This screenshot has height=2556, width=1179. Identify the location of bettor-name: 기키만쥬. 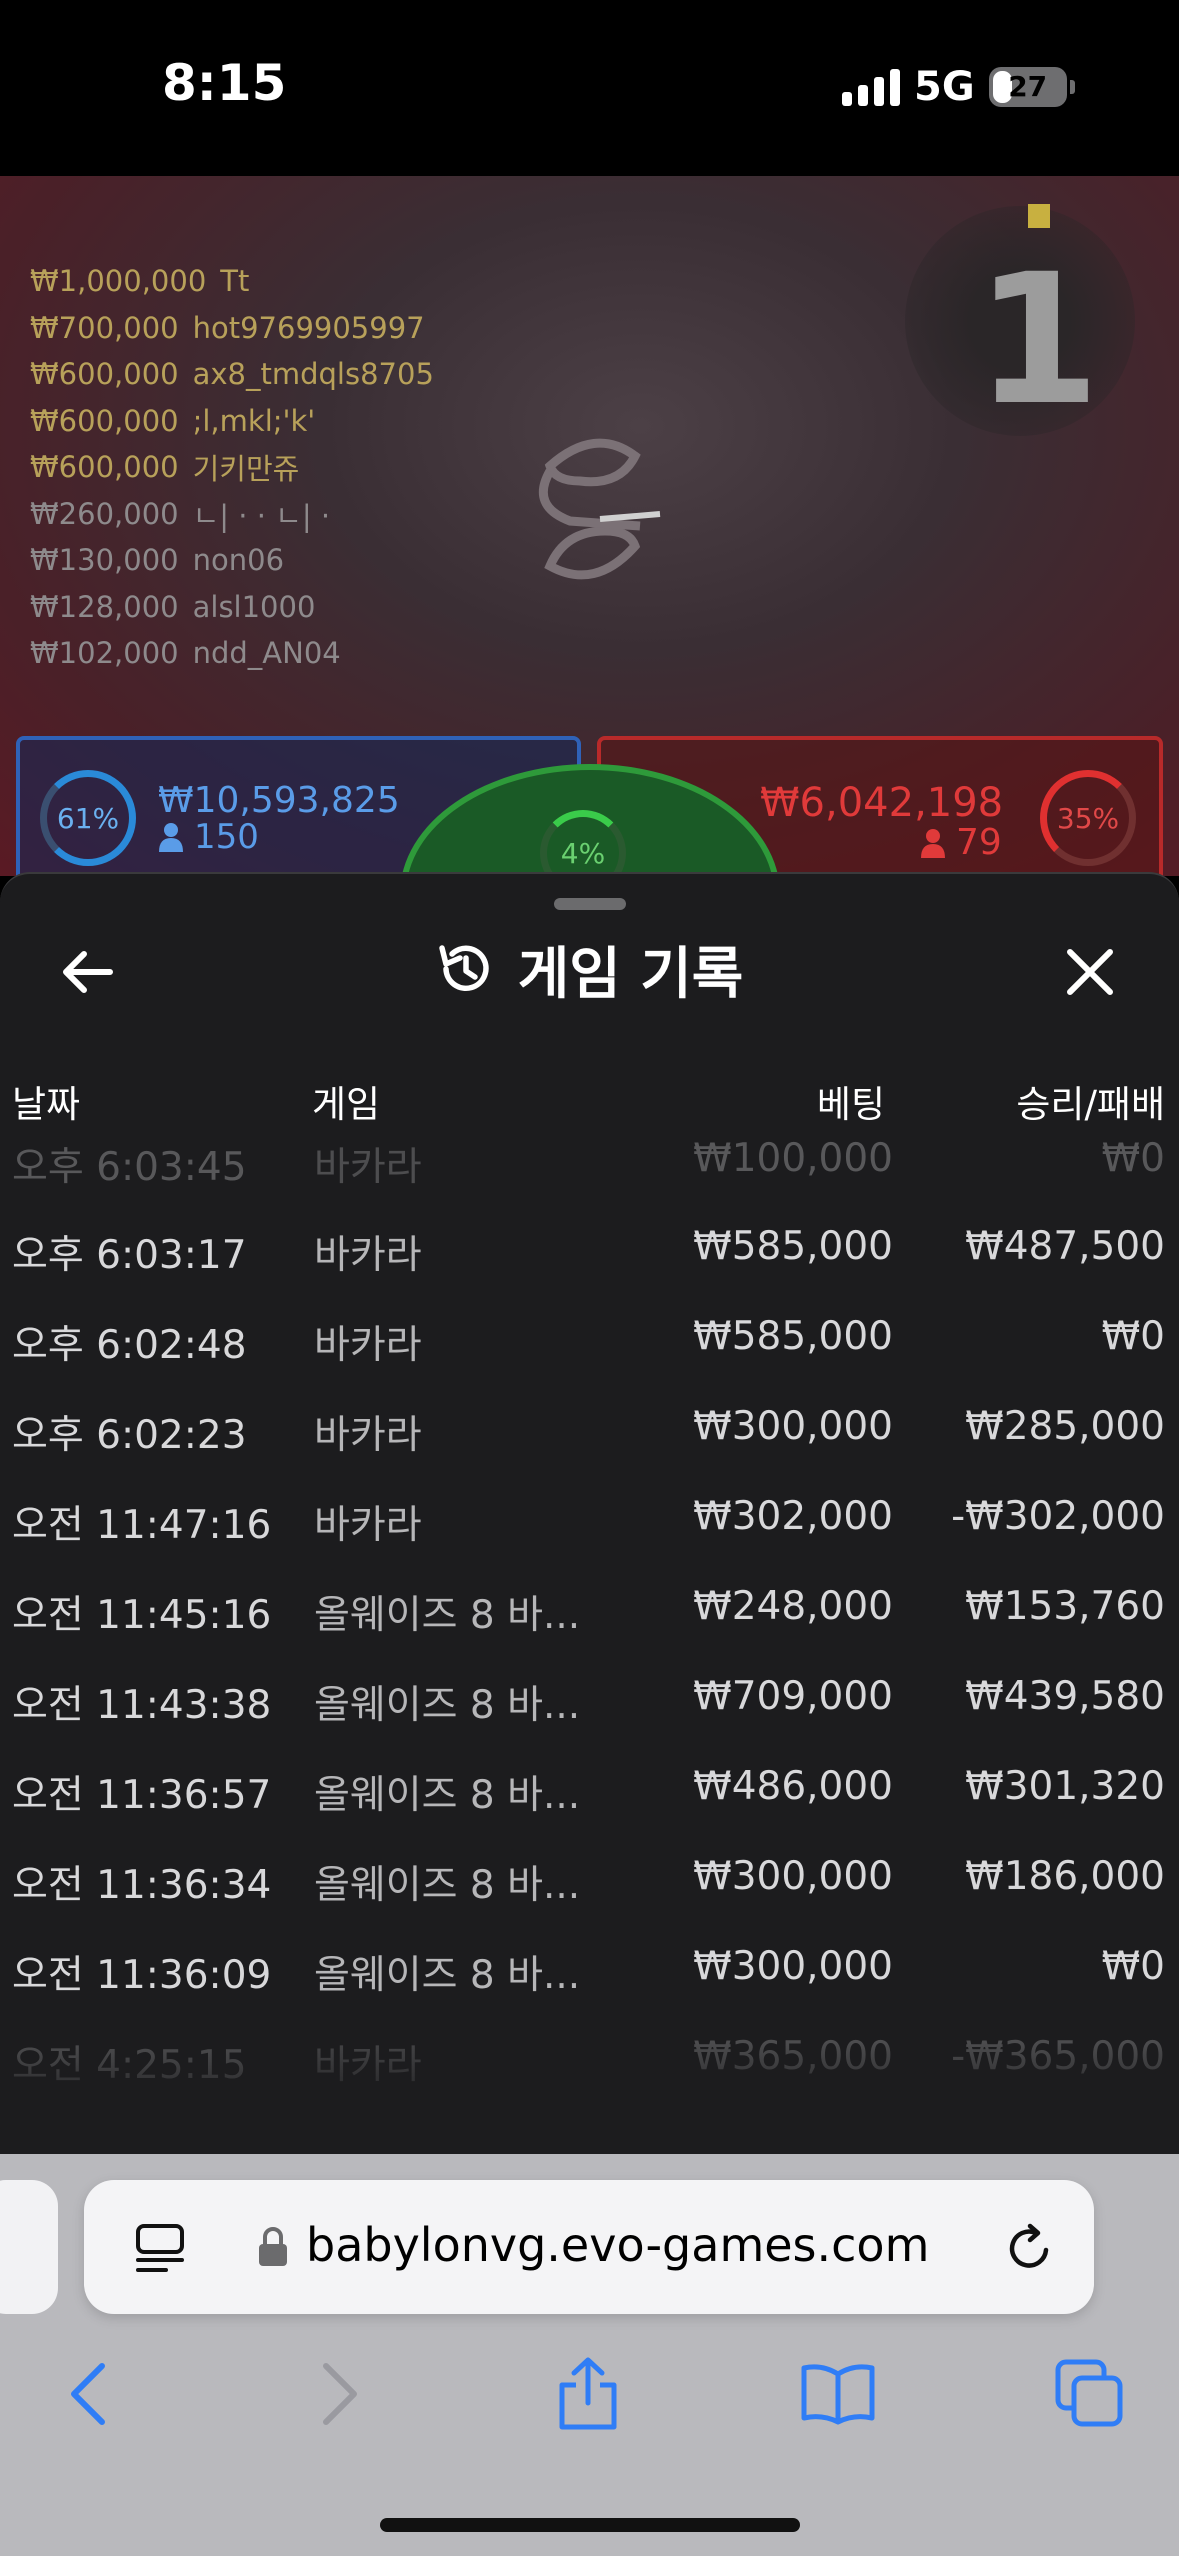
(246, 469).